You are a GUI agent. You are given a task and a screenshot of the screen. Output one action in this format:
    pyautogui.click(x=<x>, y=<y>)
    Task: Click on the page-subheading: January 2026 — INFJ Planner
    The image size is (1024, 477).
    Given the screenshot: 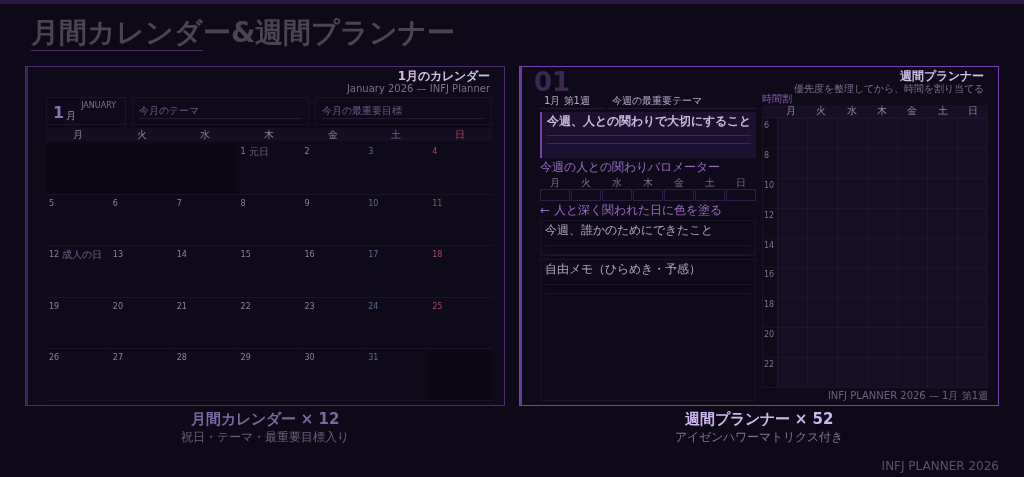 What is the action you would take?
    pyautogui.click(x=418, y=88)
    